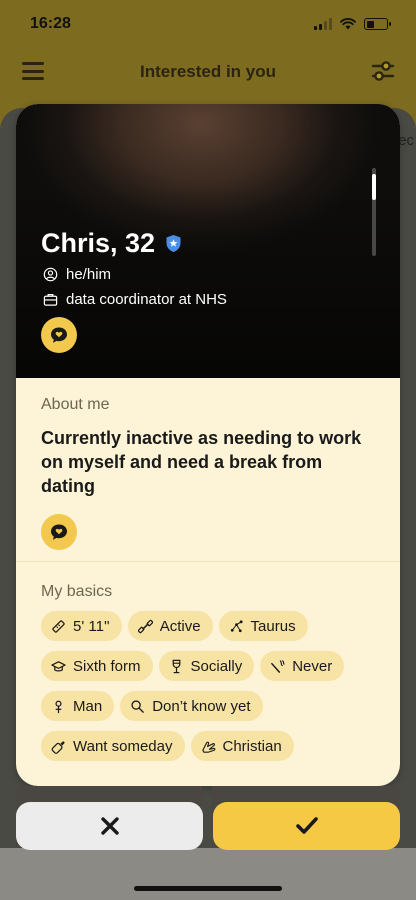 The height and width of the screenshot is (900, 416). Describe the element at coordinates (58, 706) in the screenshot. I see `gender-icon` at that location.